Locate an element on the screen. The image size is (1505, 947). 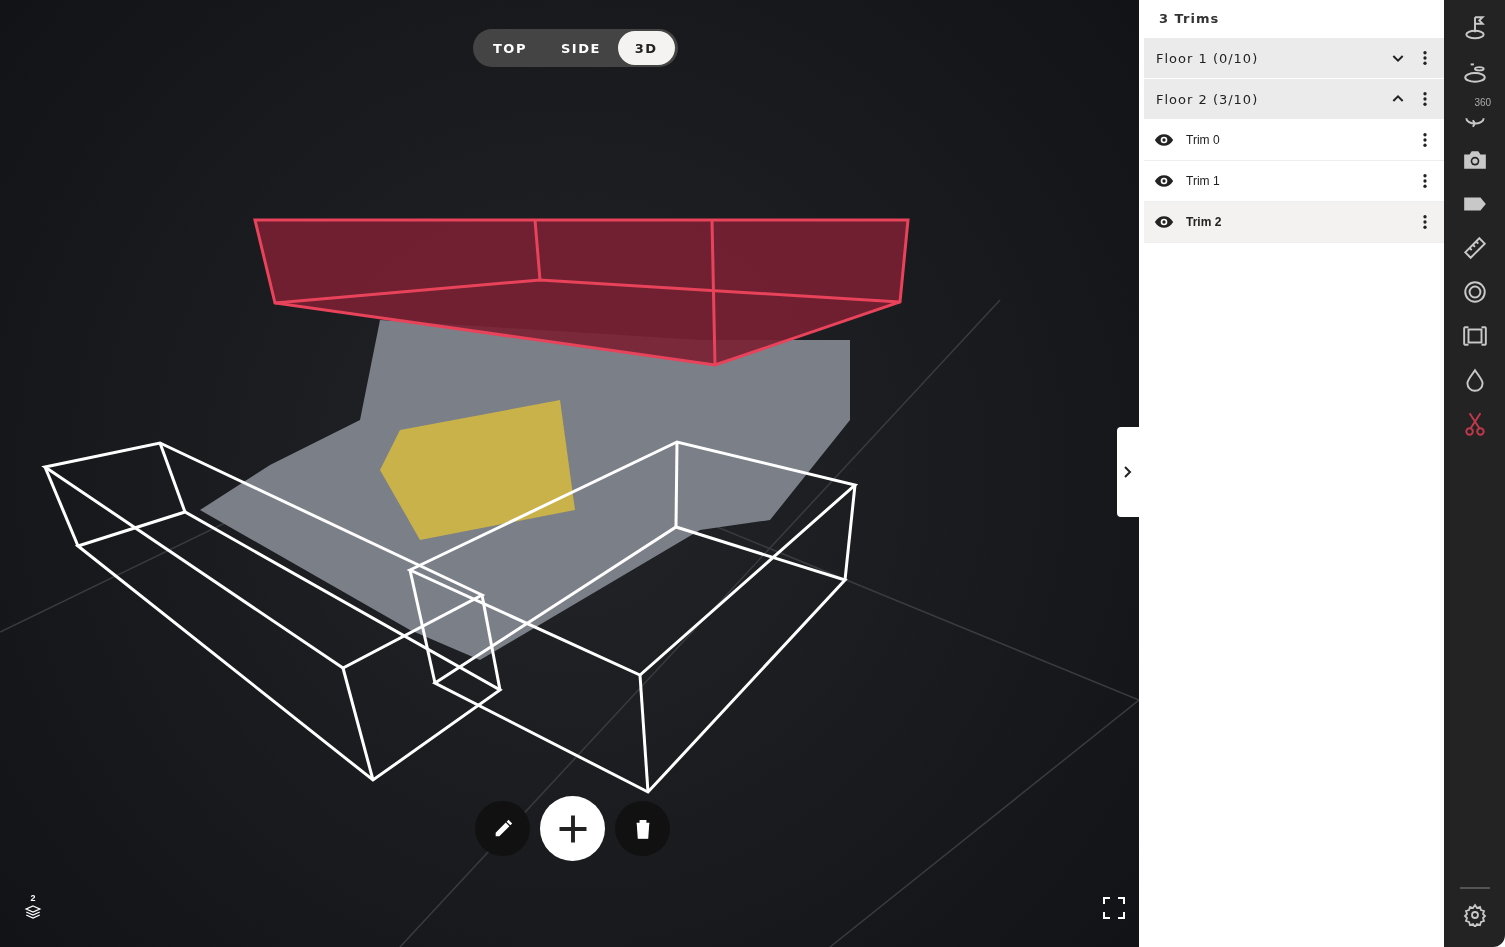
view-mode-tab: 3D is located at coordinates (646, 48).